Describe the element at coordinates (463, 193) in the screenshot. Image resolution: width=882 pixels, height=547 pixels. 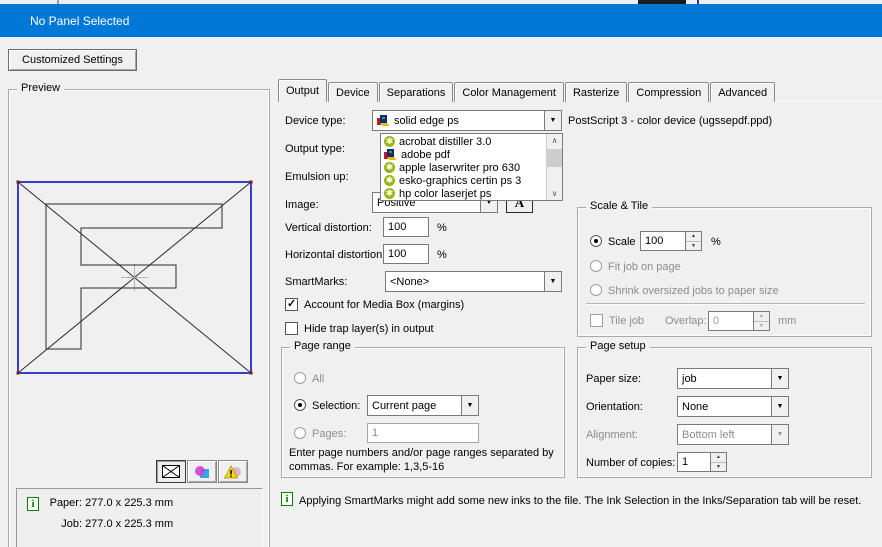
I see `device-option: hp color laserjet ps` at that location.